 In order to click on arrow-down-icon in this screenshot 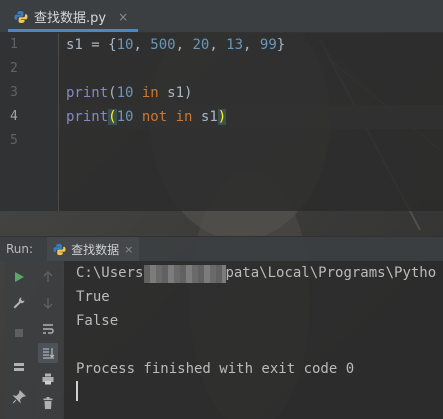, I will do `click(48, 304)`.